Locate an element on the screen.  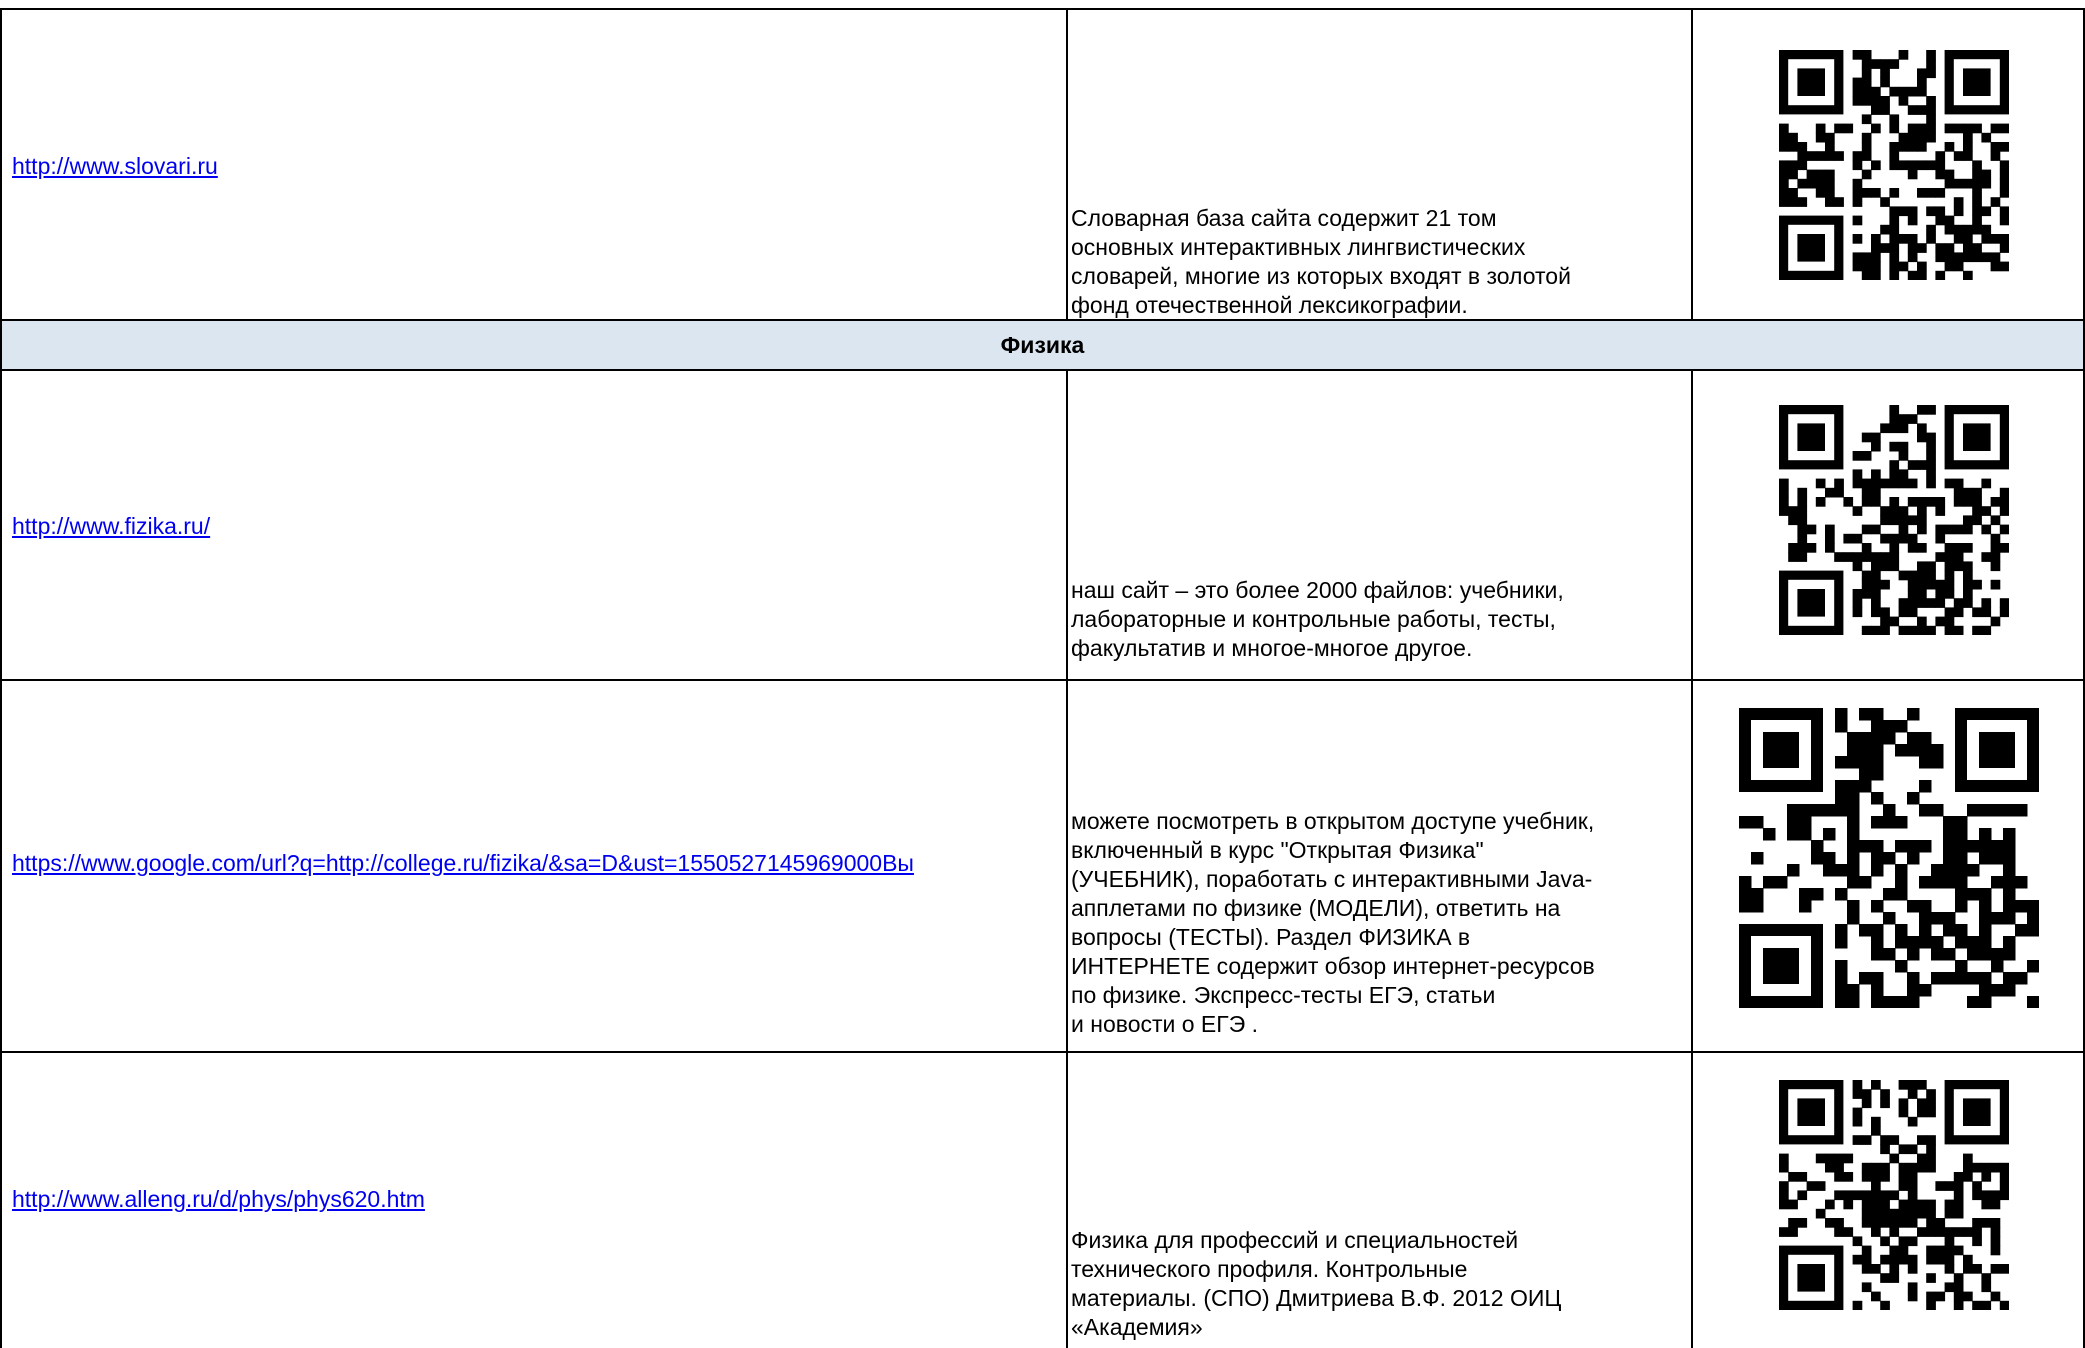
resource-link: http://www.fizika.ru/ is located at coordinates (111, 526).